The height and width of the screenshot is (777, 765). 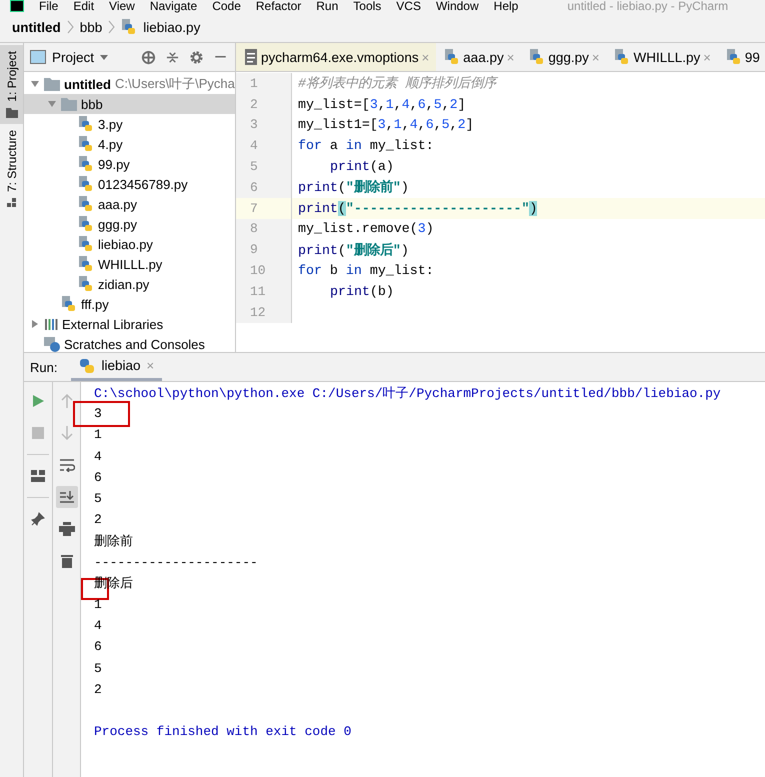 What do you see at coordinates (264, 249) in the screenshot?
I see `line-number: 9` at bounding box center [264, 249].